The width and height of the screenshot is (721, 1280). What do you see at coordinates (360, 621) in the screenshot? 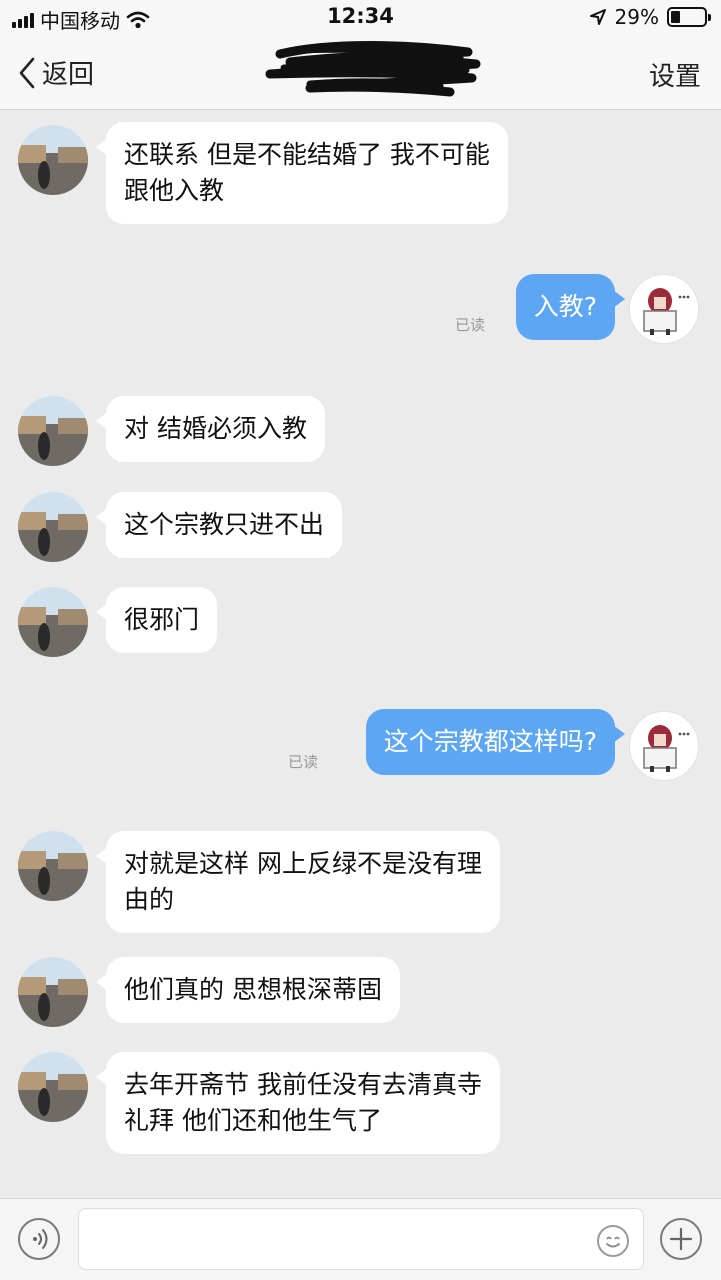
I see `message-row: 很邪门` at bounding box center [360, 621].